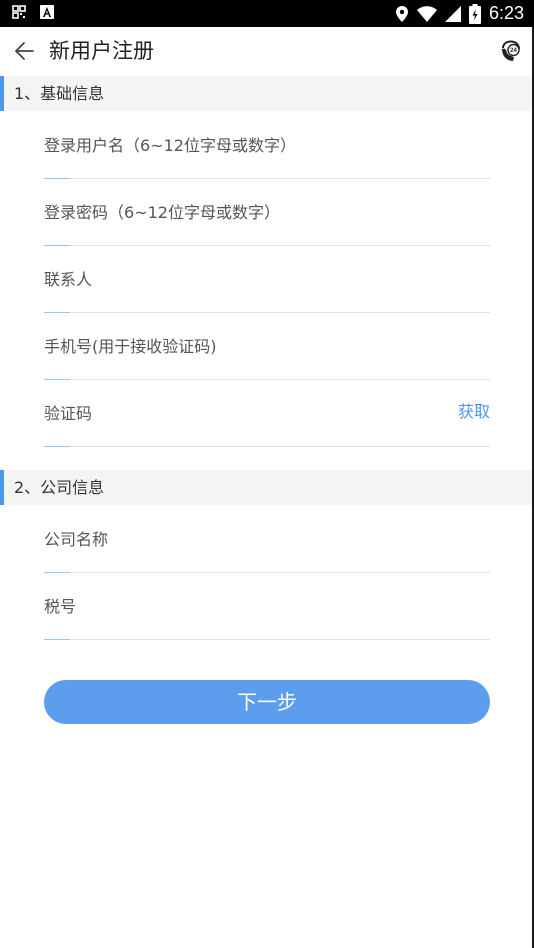 This screenshot has width=534, height=948. What do you see at coordinates (401, 13) in the screenshot?
I see `location-icon` at bounding box center [401, 13].